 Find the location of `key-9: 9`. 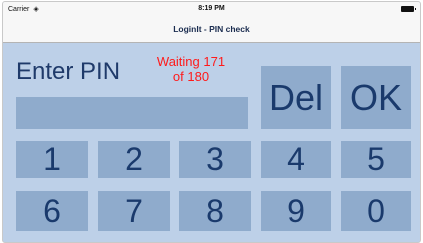

key-9: 9 is located at coordinates (296, 211).